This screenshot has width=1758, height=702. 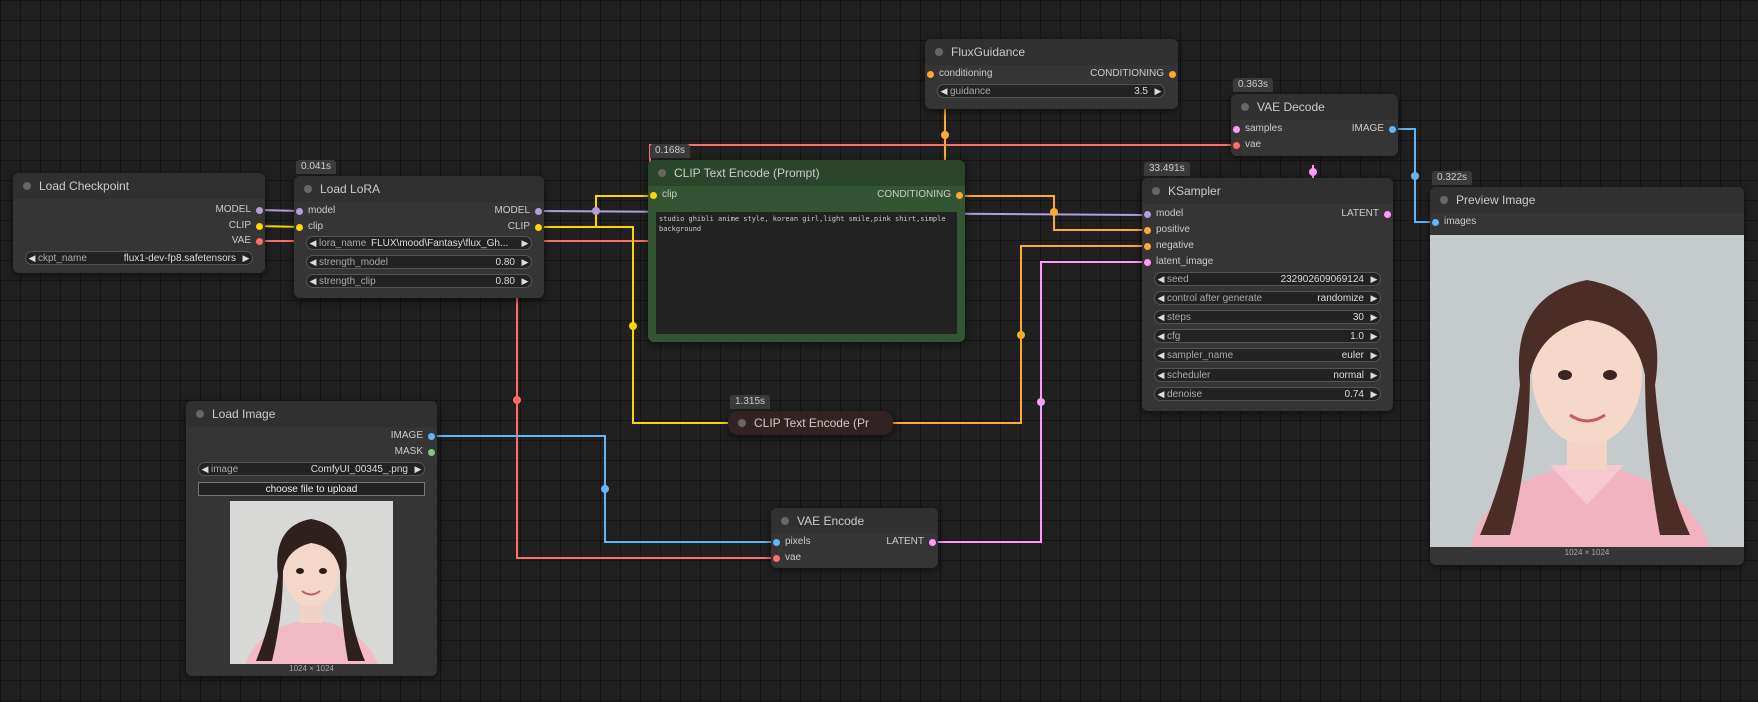 I want to click on widget-scheduler: ◀ scheduler normal ▶, so click(x=1267, y=375).